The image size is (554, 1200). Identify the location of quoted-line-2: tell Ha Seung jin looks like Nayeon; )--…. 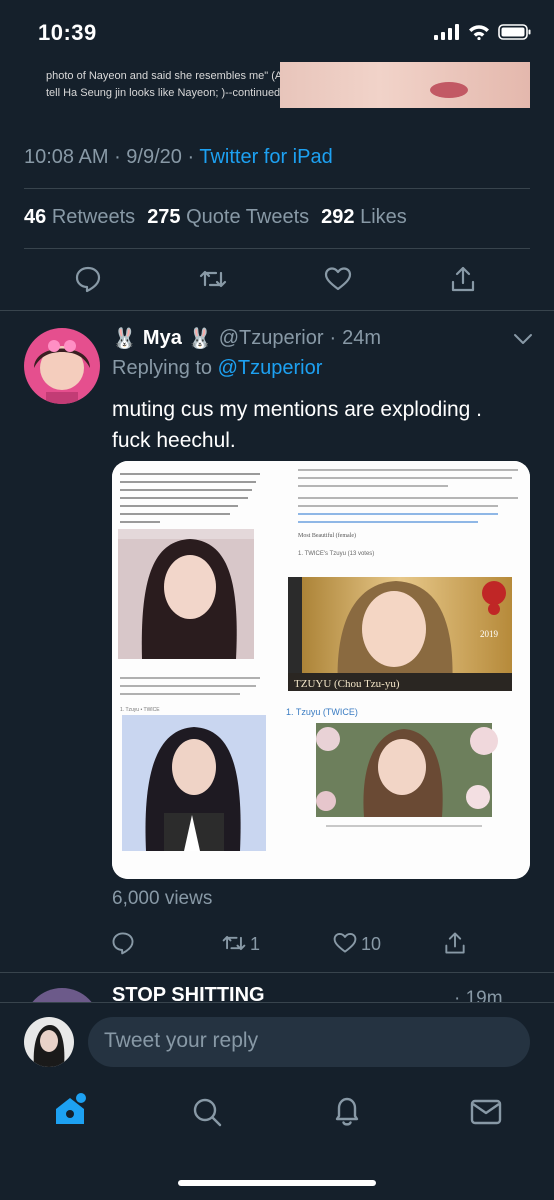
(163, 93).